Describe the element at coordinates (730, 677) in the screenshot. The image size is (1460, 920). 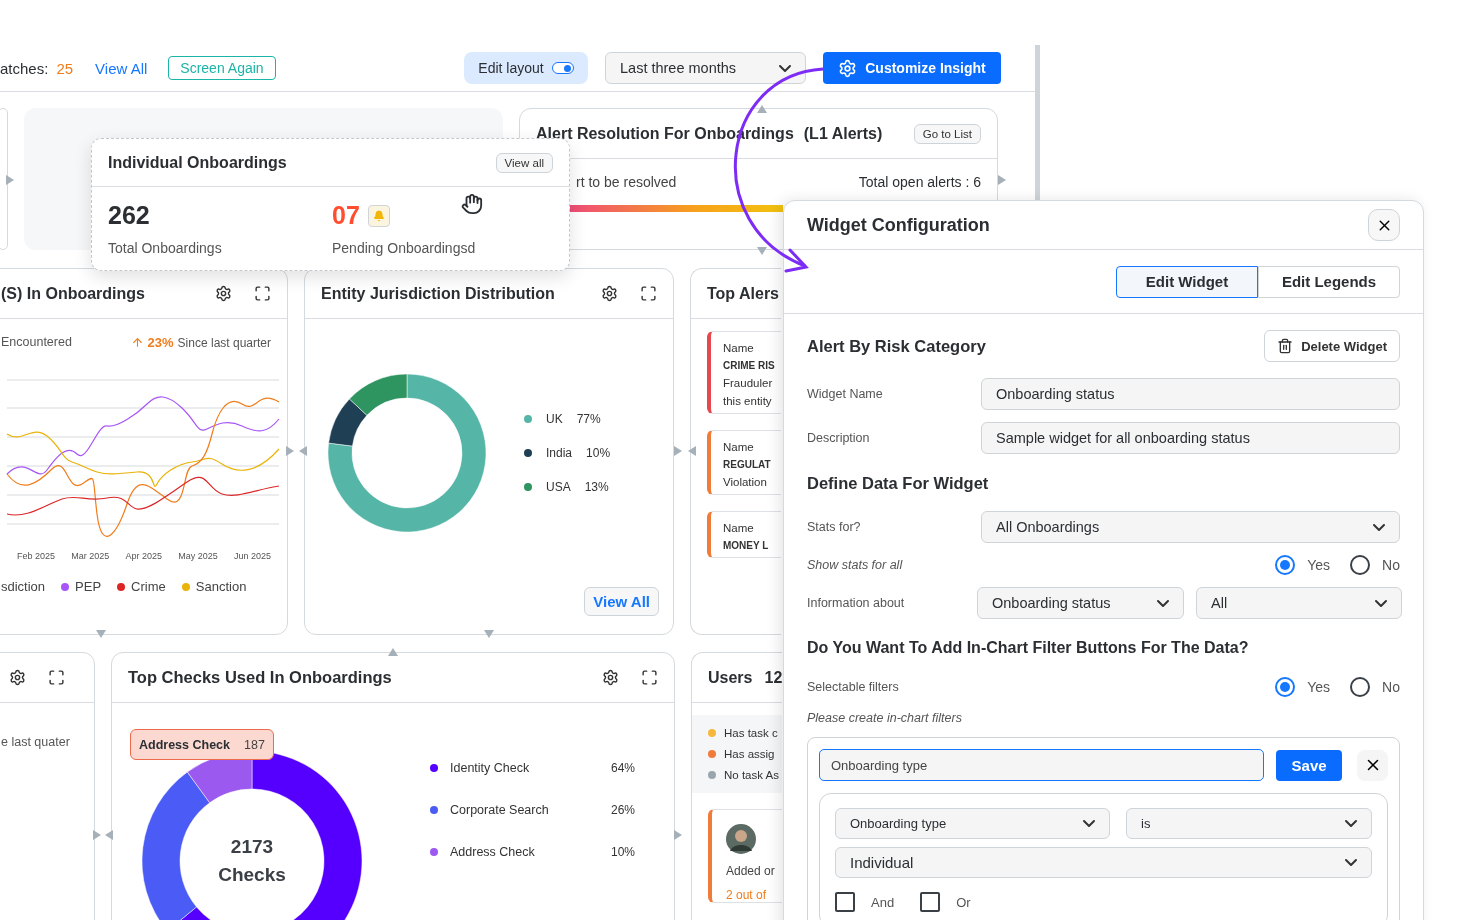
I see `card-title: Users` at that location.